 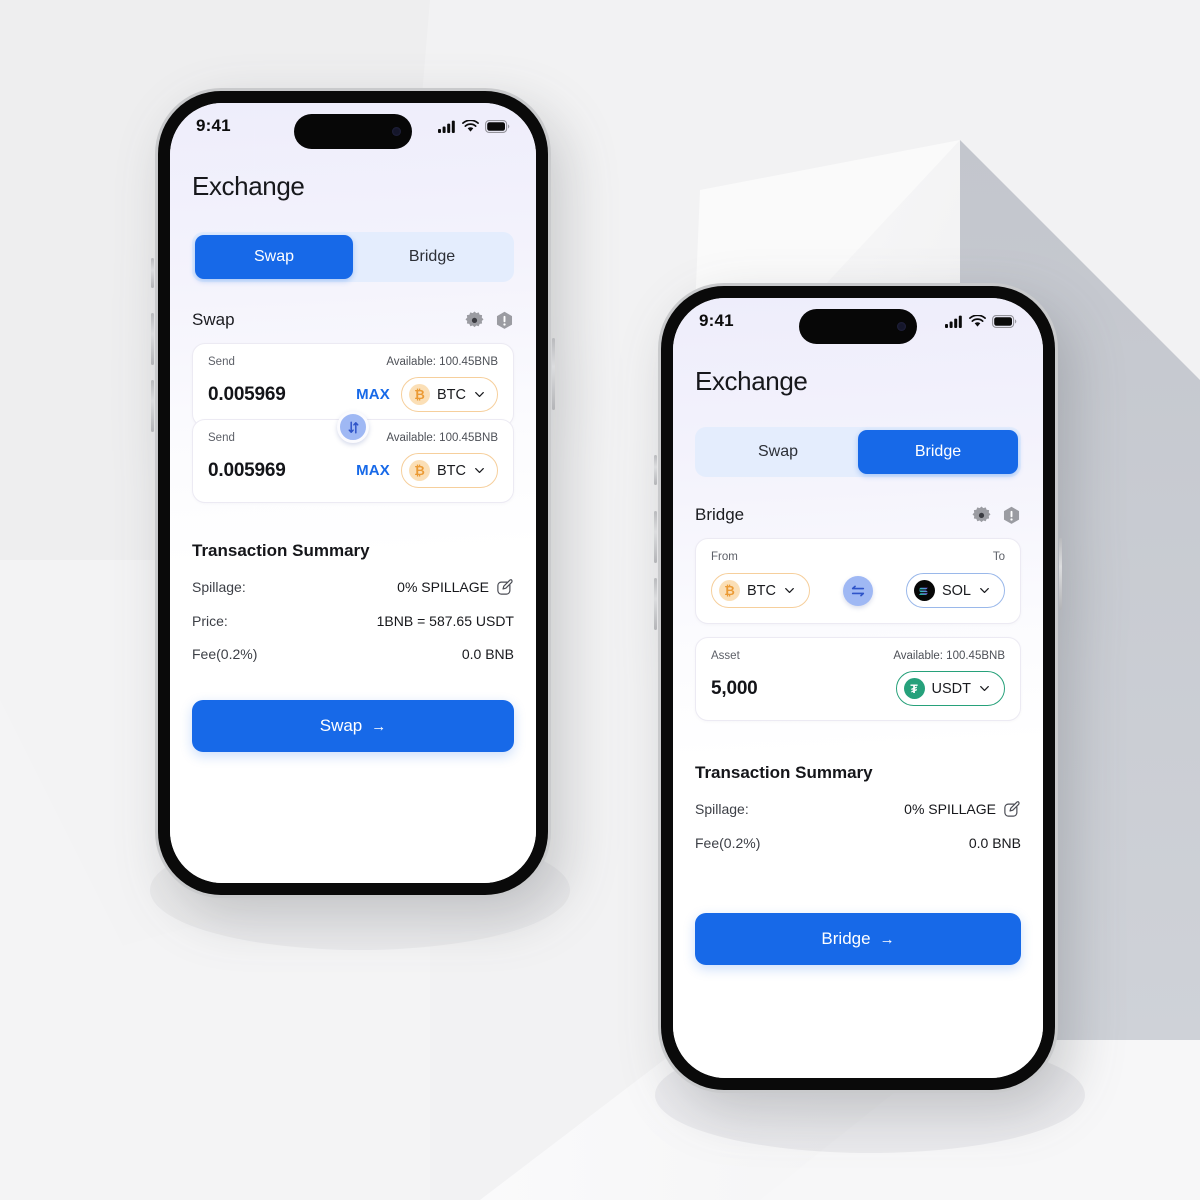 I want to click on token-symbol: SOL, so click(x=956, y=590).